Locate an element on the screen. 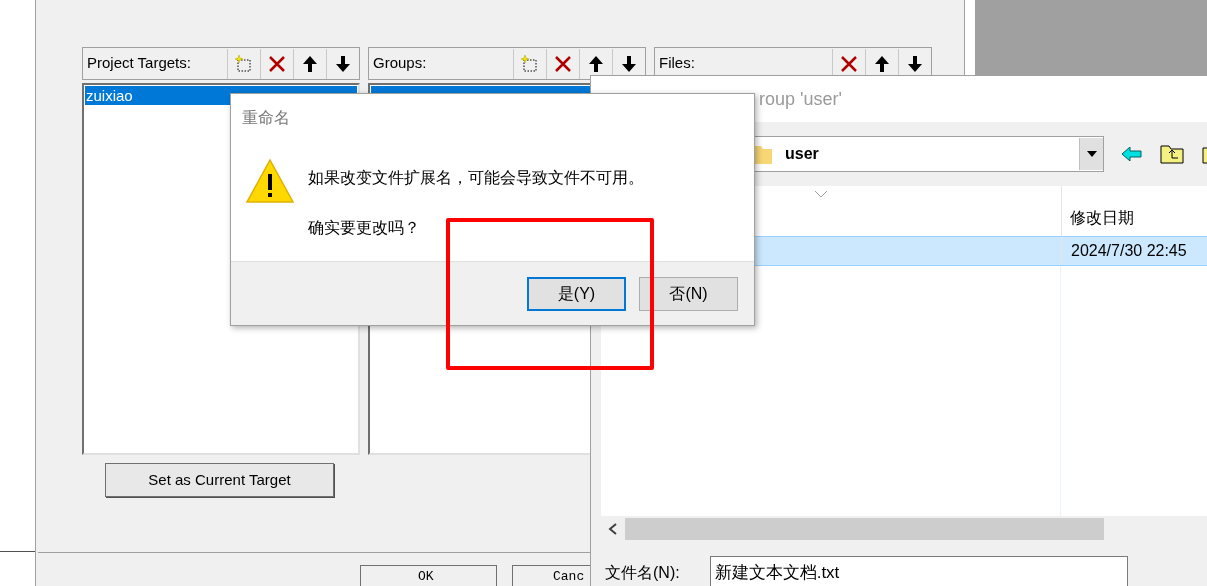 The height and width of the screenshot is (586, 1207). combo-value: user is located at coordinates (802, 154).